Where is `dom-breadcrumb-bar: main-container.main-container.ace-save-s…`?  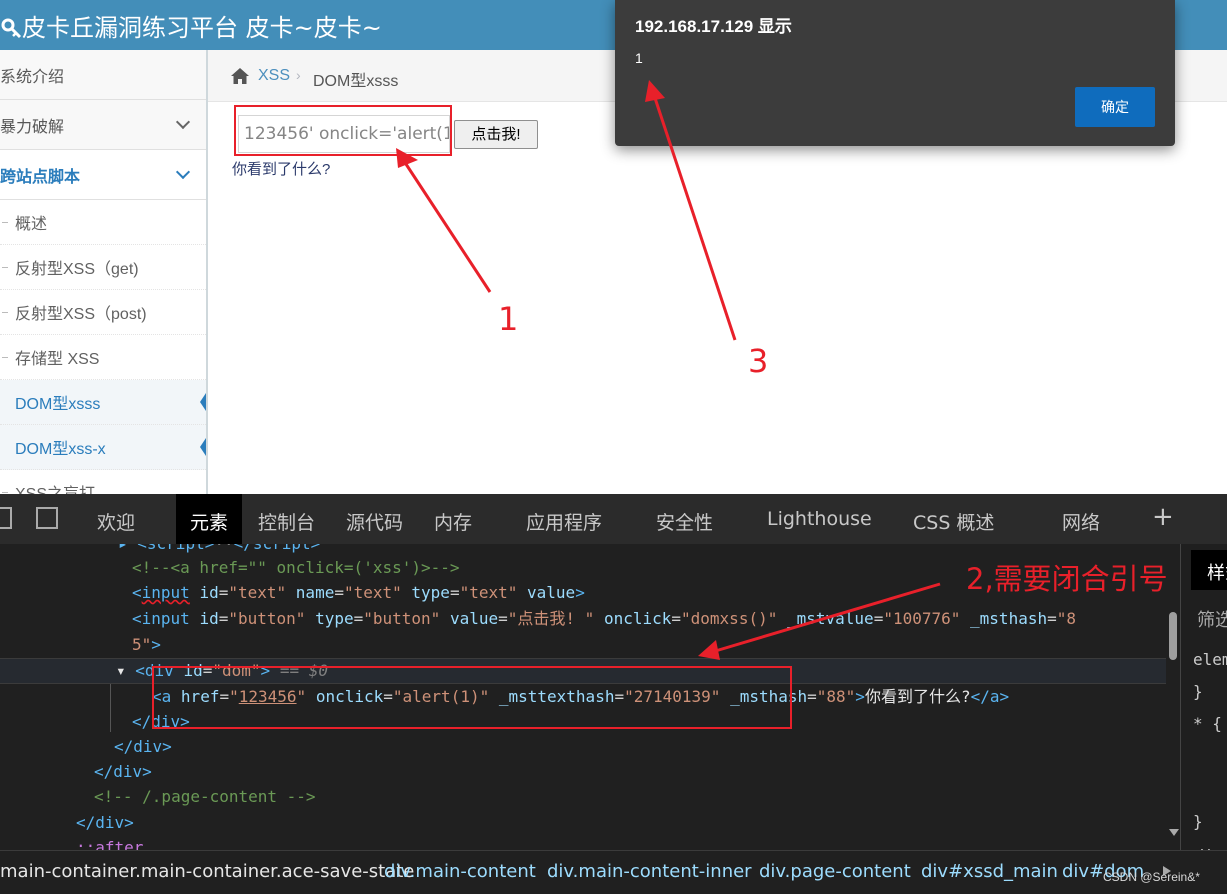 dom-breadcrumb-bar: main-container.main-container.ace-save-s… is located at coordinates (613, 872).